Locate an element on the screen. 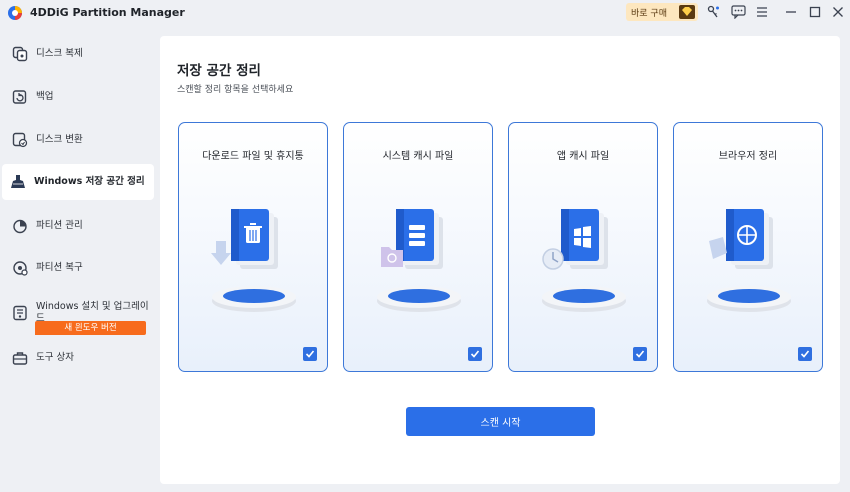 The image size is (850, 492). sidebar-item-label: Windows 설치 및 업그레이드 is located at coordinates (92, 312).